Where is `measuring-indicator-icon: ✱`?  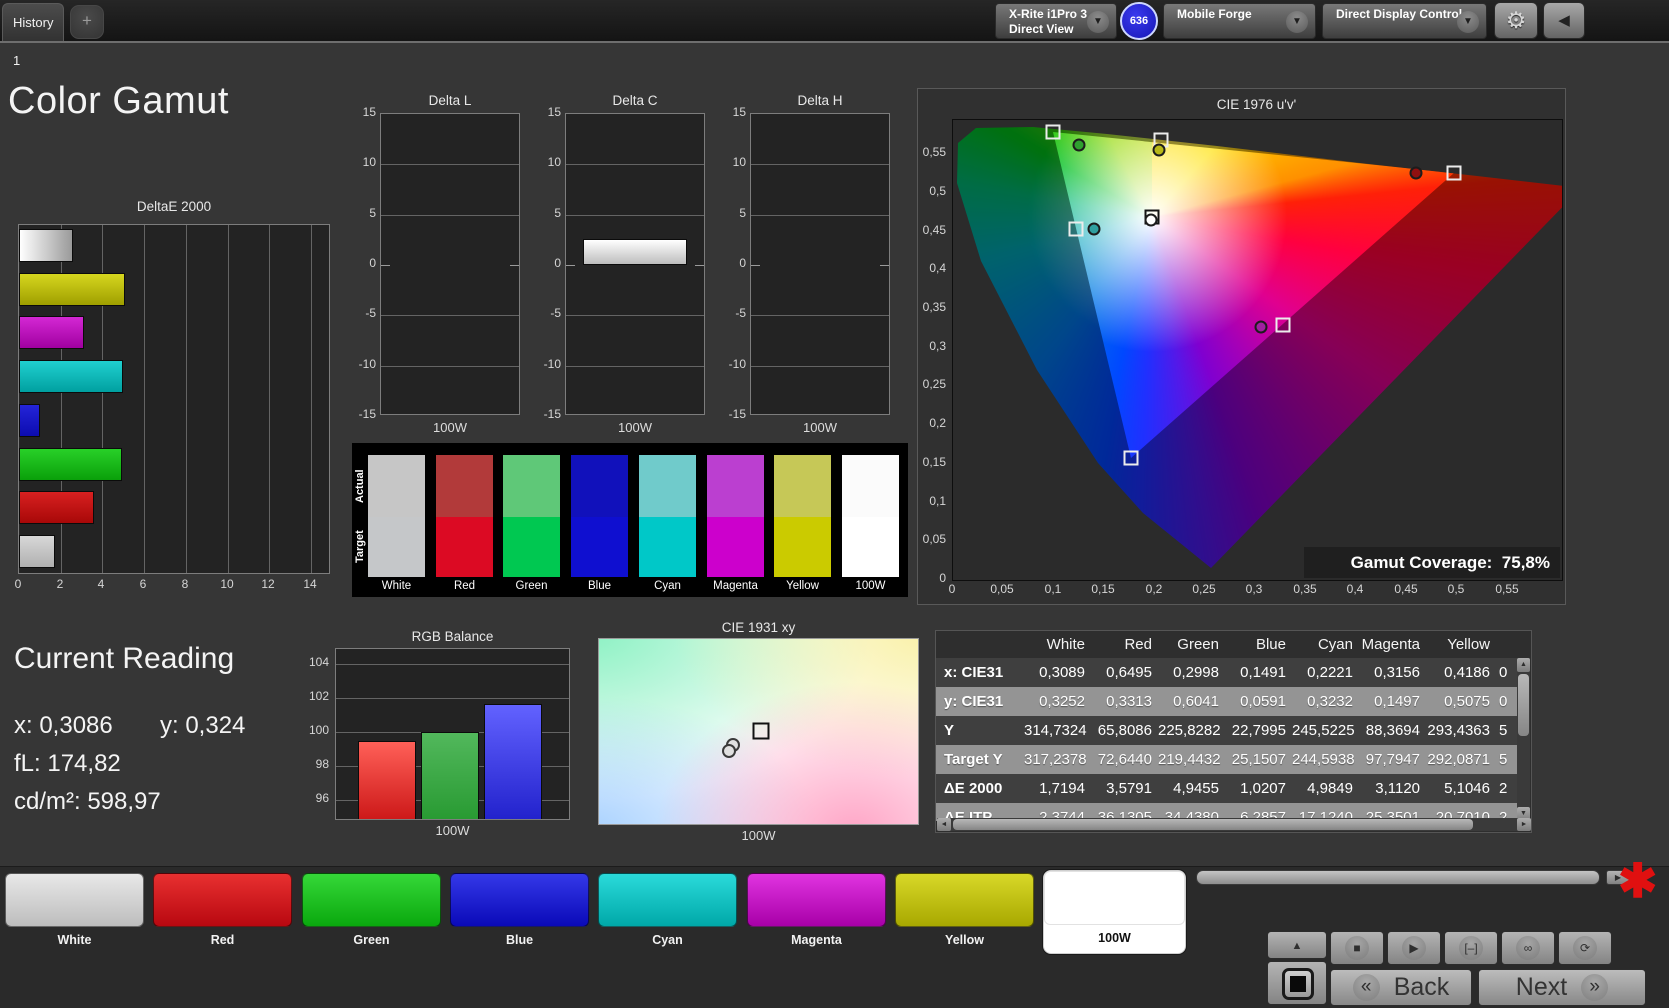 measuring-indicator-icon: ✱ is located at coordinates (1638, 880).